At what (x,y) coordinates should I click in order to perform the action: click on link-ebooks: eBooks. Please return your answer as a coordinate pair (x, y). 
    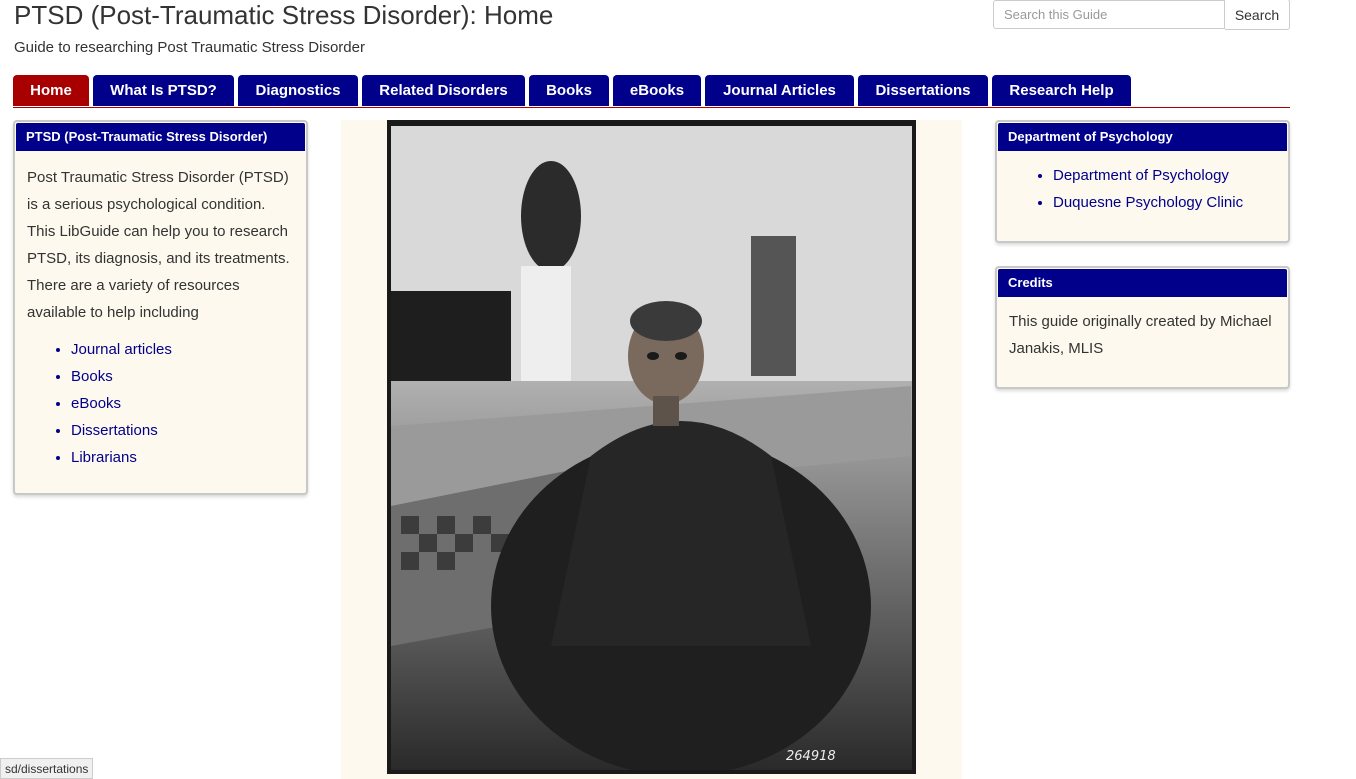
    Looking at the image, I should click on (96, 403).